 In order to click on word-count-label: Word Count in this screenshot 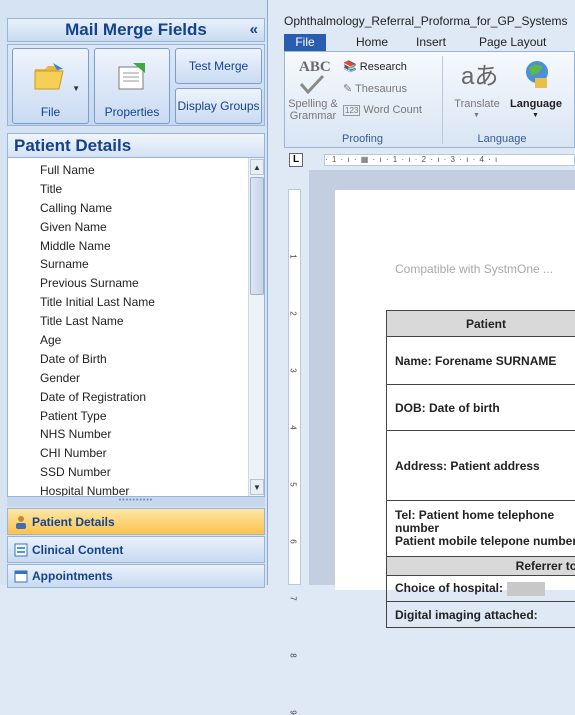, I will do `click(392, 110)`.